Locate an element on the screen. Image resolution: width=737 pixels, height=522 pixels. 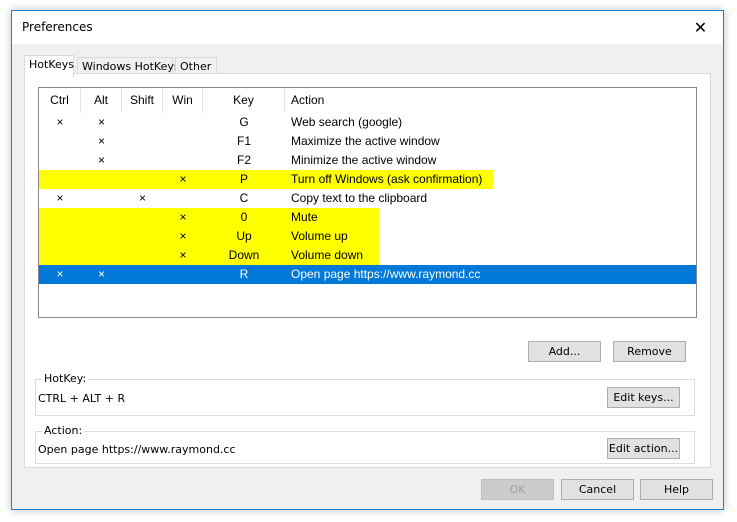
cell-key: F2 is located at coordinates (243, 160).